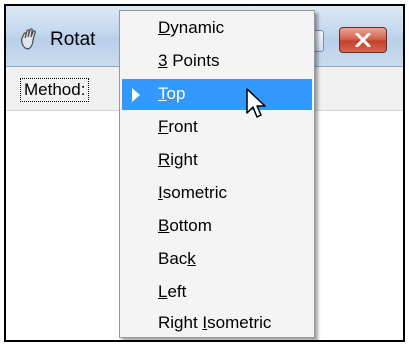 The image size is (409, 346). Describe the element at coordinates (172, 291) in the screenshot. I see `menu-item-label: Left` at that location.